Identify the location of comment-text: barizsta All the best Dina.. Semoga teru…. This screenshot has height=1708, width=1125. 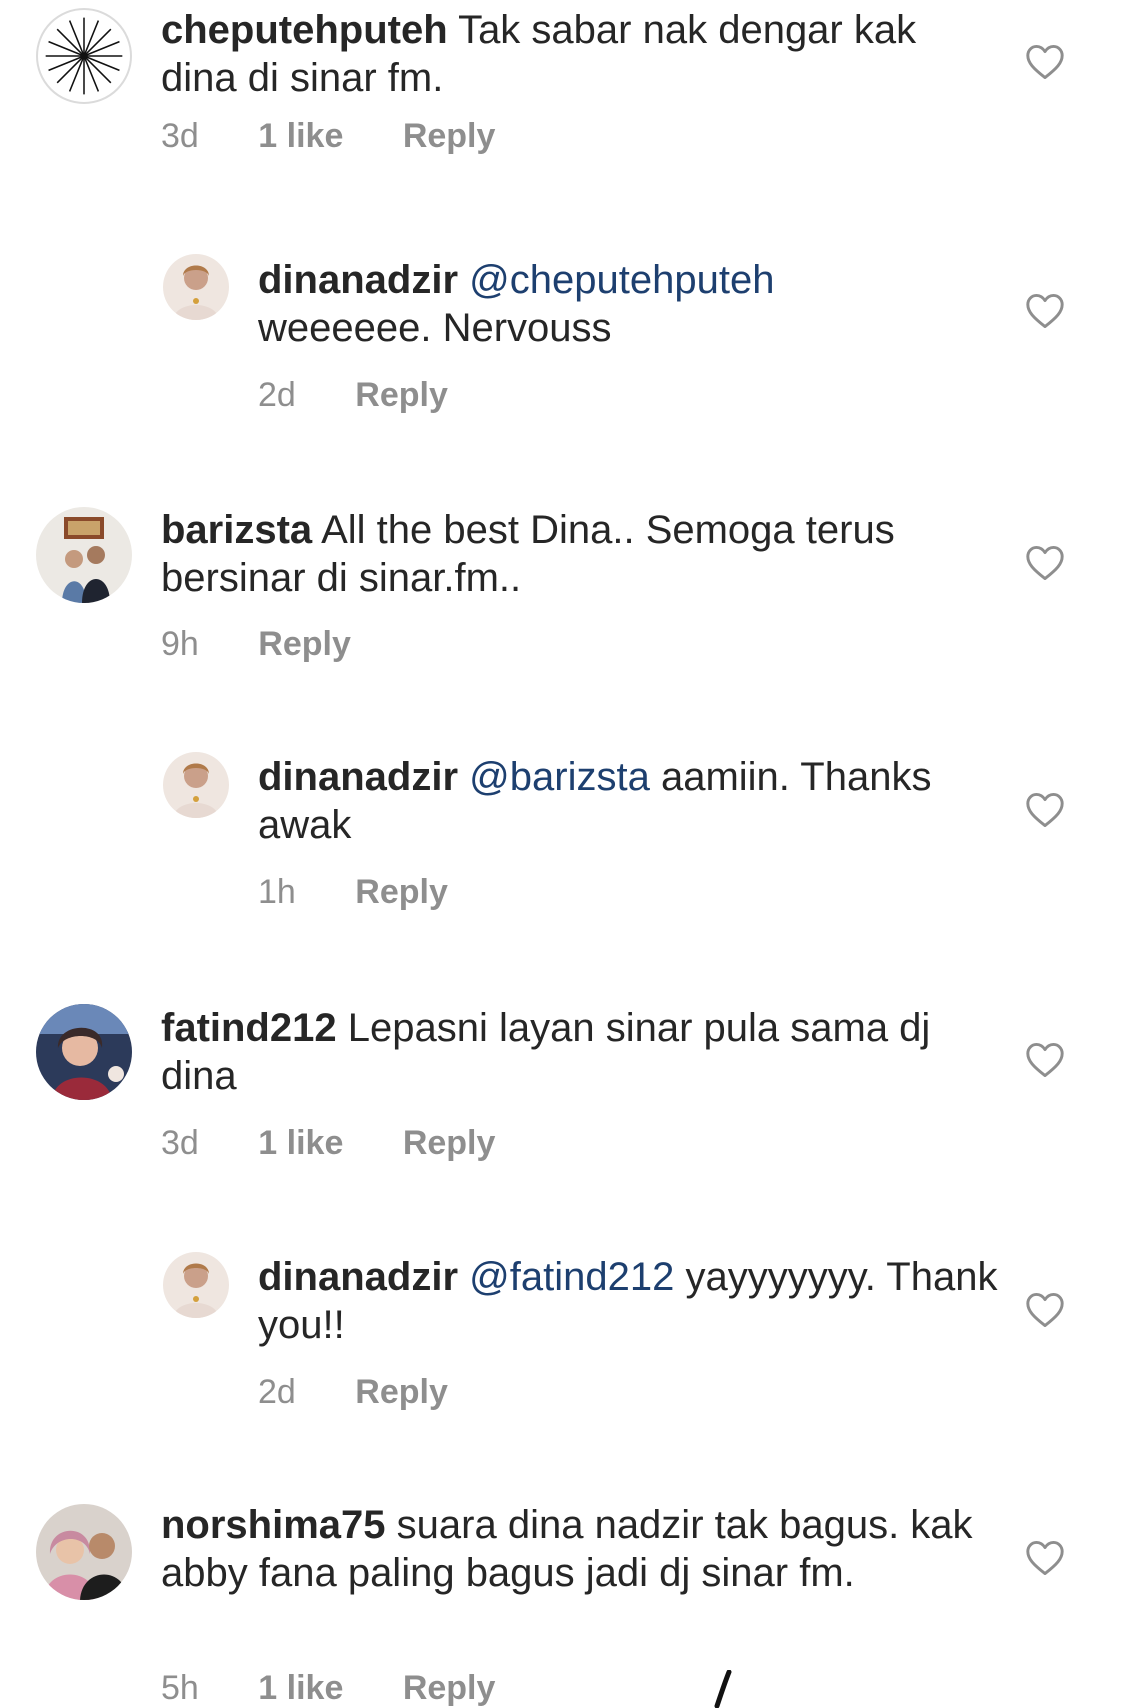
(576, 554).